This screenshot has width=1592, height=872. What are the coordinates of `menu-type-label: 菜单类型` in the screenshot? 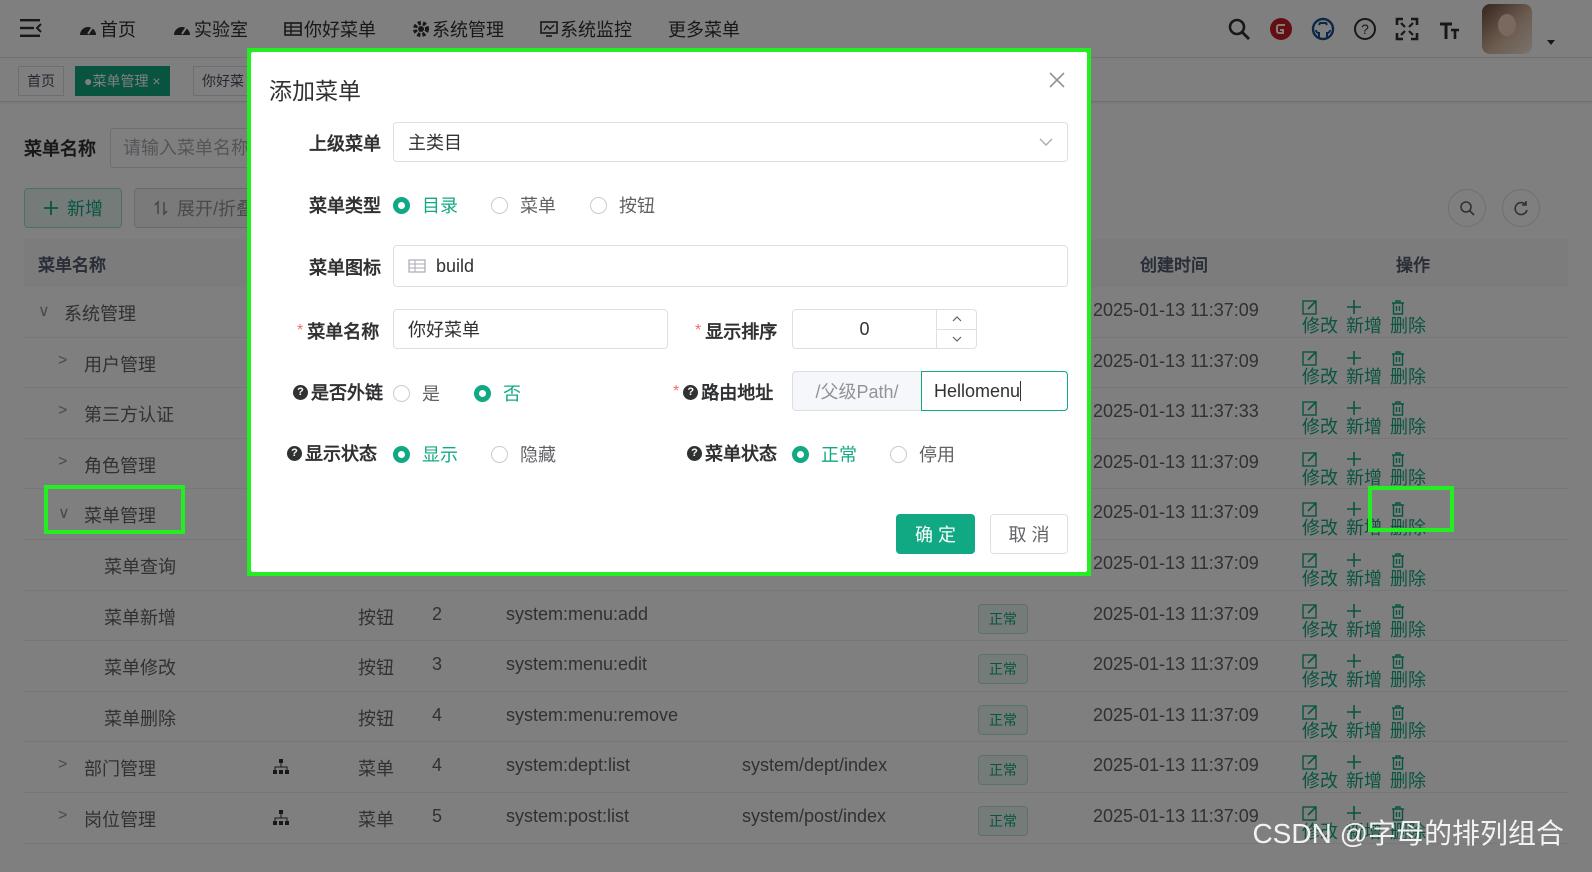 It's located at (345, 205).